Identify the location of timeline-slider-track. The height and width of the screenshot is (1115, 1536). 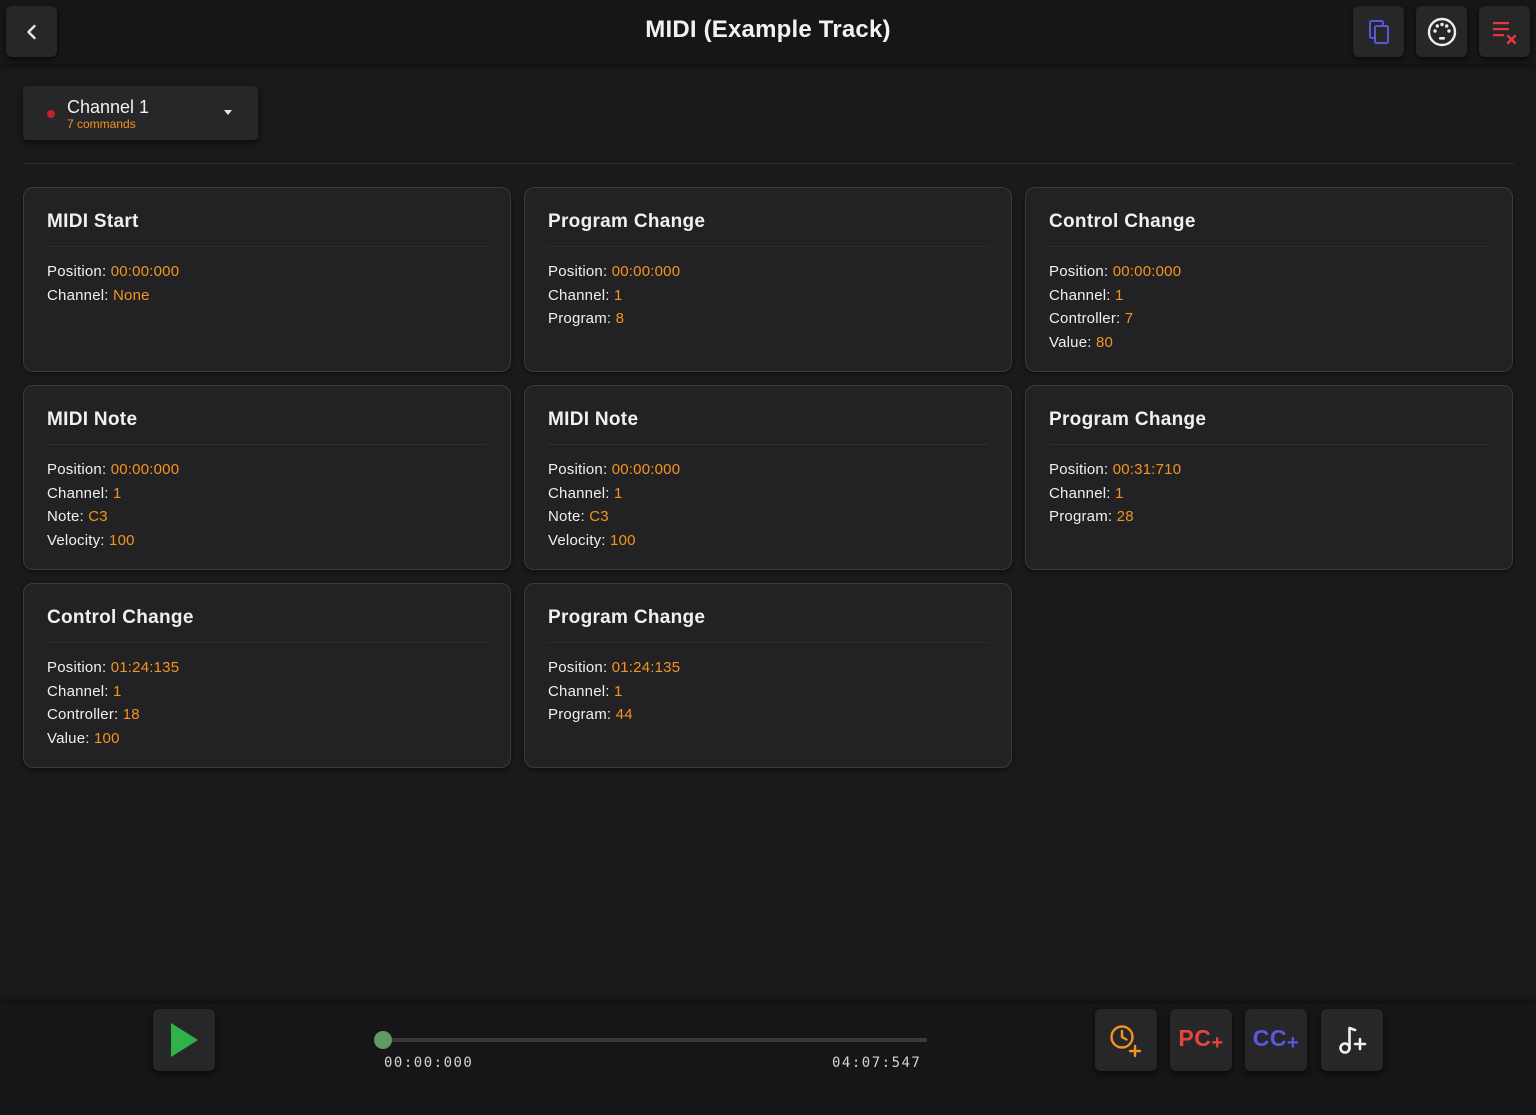
(655, 1040).